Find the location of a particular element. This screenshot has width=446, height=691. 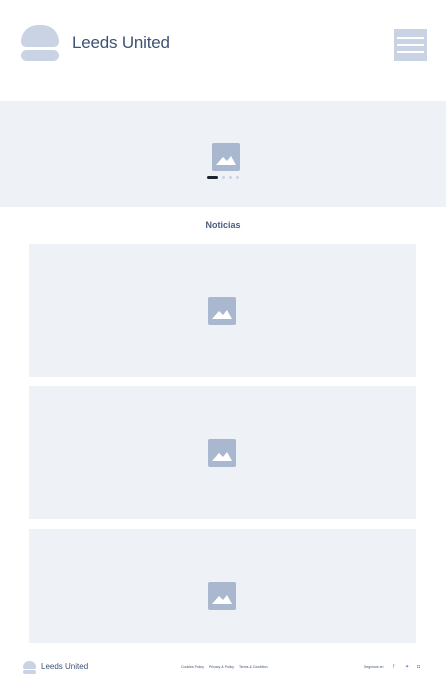

twitter-icon: ✦ is located at coordinates (407, 667).